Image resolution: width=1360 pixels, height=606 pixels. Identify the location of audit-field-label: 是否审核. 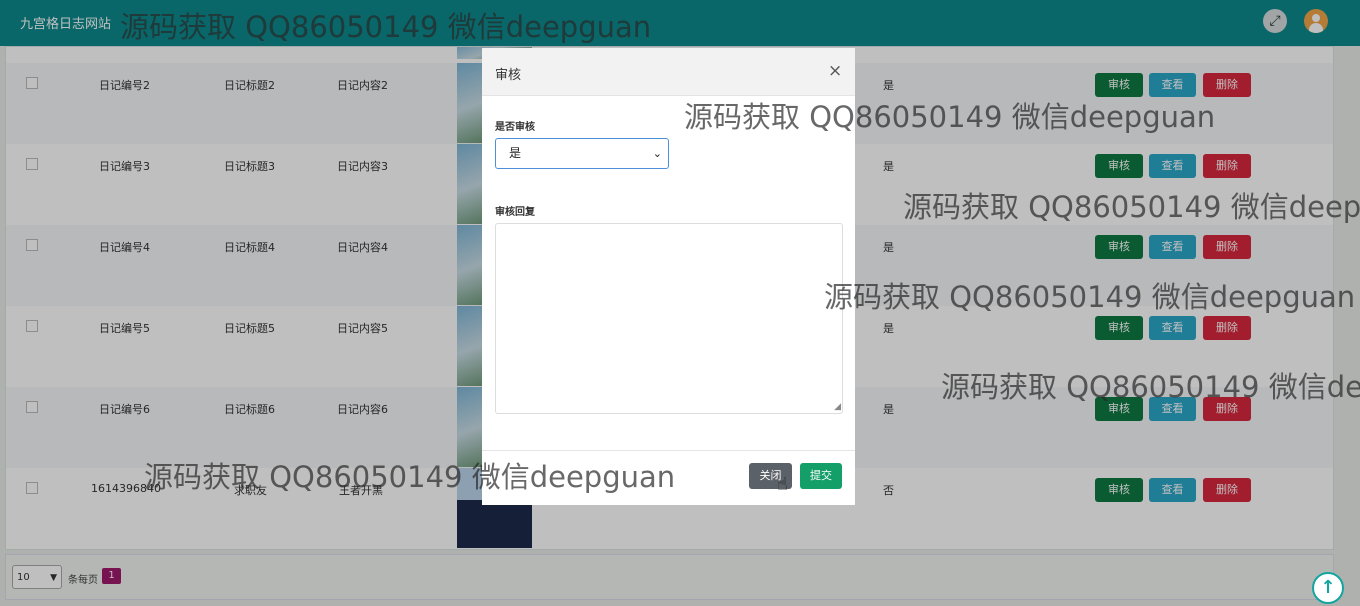
(515, 127).